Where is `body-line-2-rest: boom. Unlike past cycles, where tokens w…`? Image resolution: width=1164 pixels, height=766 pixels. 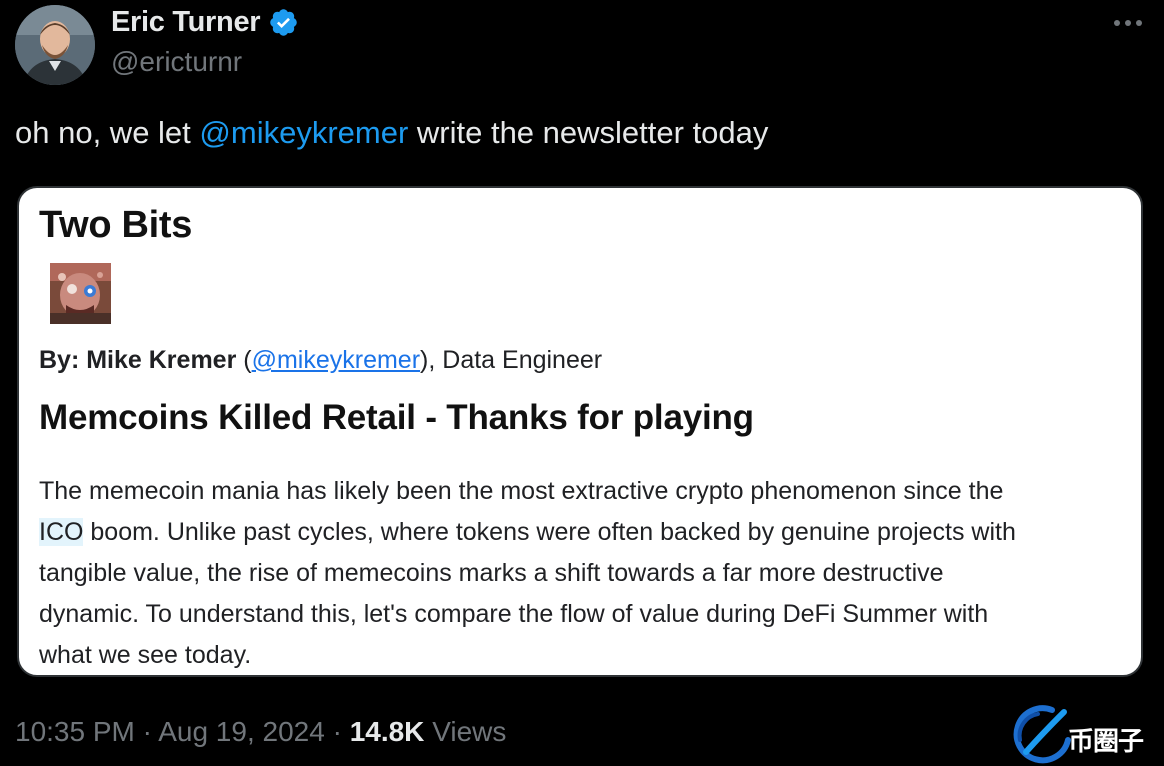
body-line-2-rest: boom. Unlike past cycles, where tokens w… is located at coordinates (549, 532).